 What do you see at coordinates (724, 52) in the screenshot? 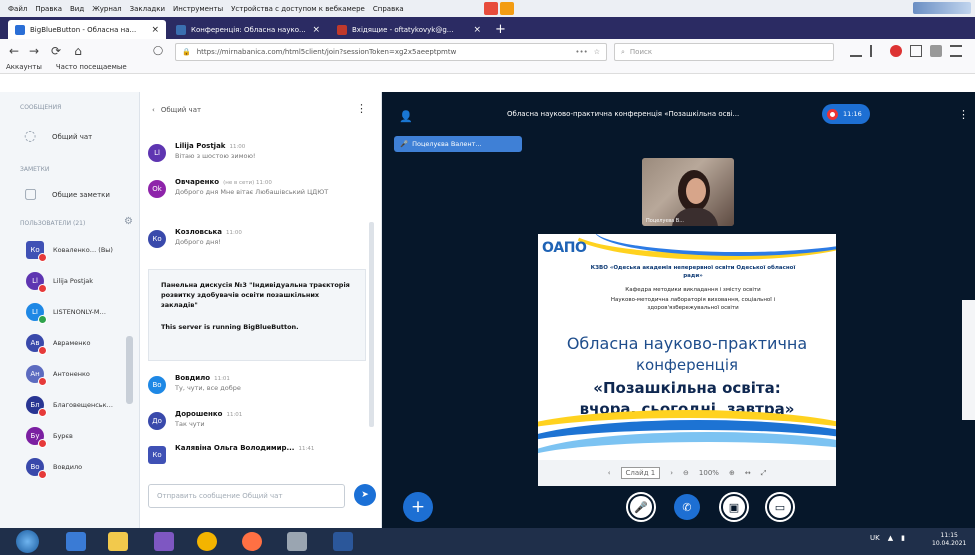
I see `search-bar: ⌕ Поиск` at bounding box center [724, 52].